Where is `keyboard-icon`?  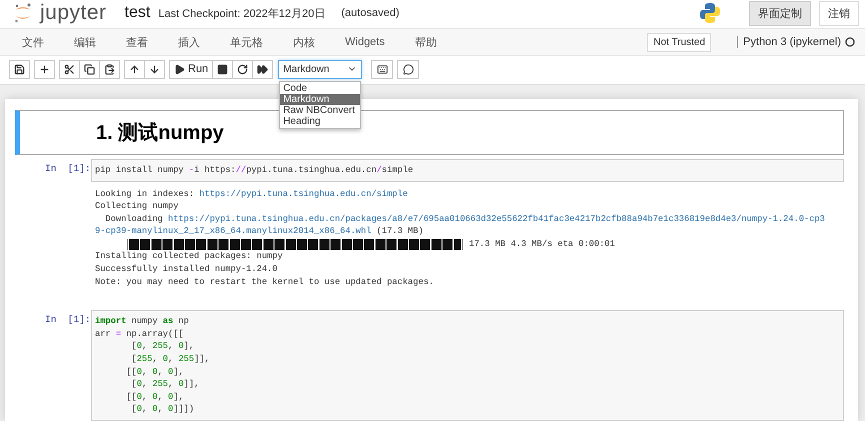 keyboard-icon is located at coordinates (382, 69).